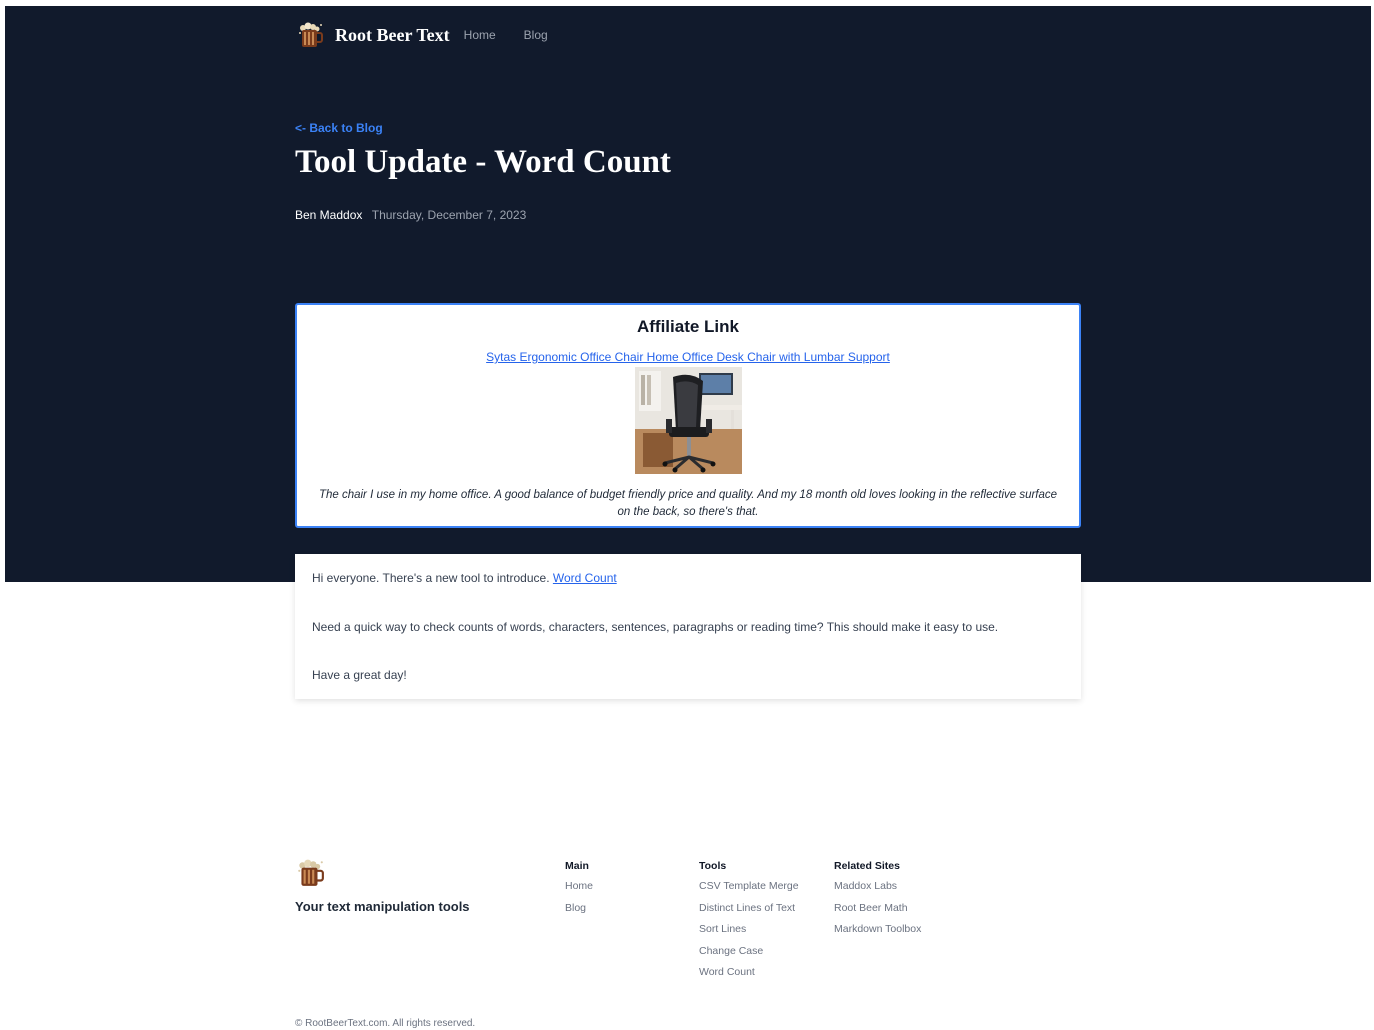  Describe the element at coordinates (536, 35) in the screenshot. I see `nav-blog-link: Blog` at that location.